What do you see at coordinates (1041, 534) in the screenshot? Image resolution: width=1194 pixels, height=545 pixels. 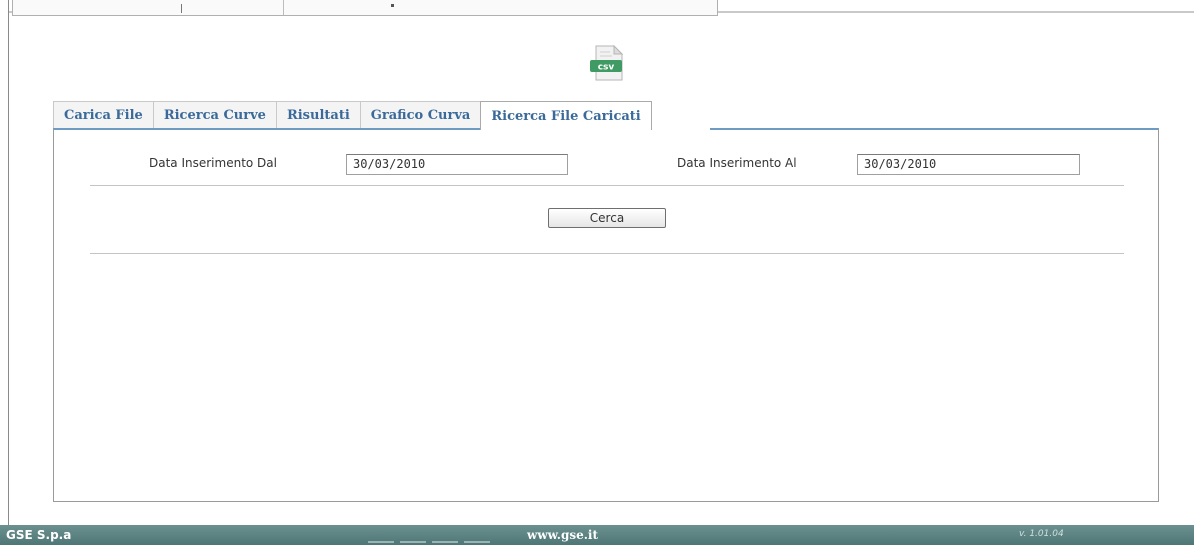 I see `footer-version: v. 1.01.04` at bounding box center [1041, 534].